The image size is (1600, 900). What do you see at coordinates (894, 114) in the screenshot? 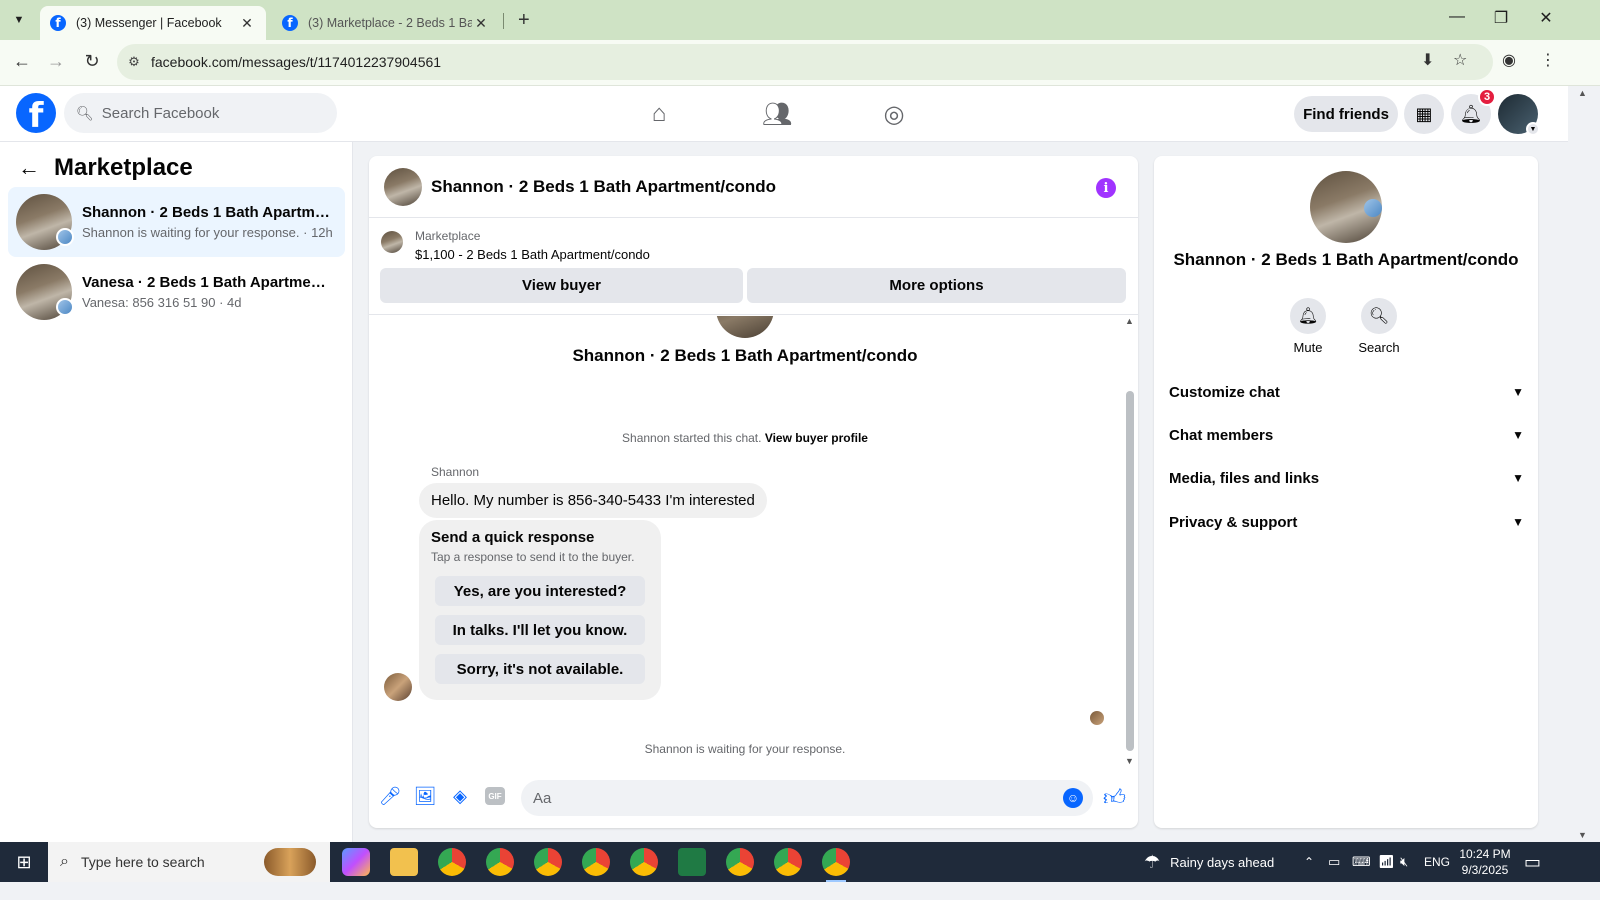
I see `groups-icon: ◎` at bounding box center [894, 114].